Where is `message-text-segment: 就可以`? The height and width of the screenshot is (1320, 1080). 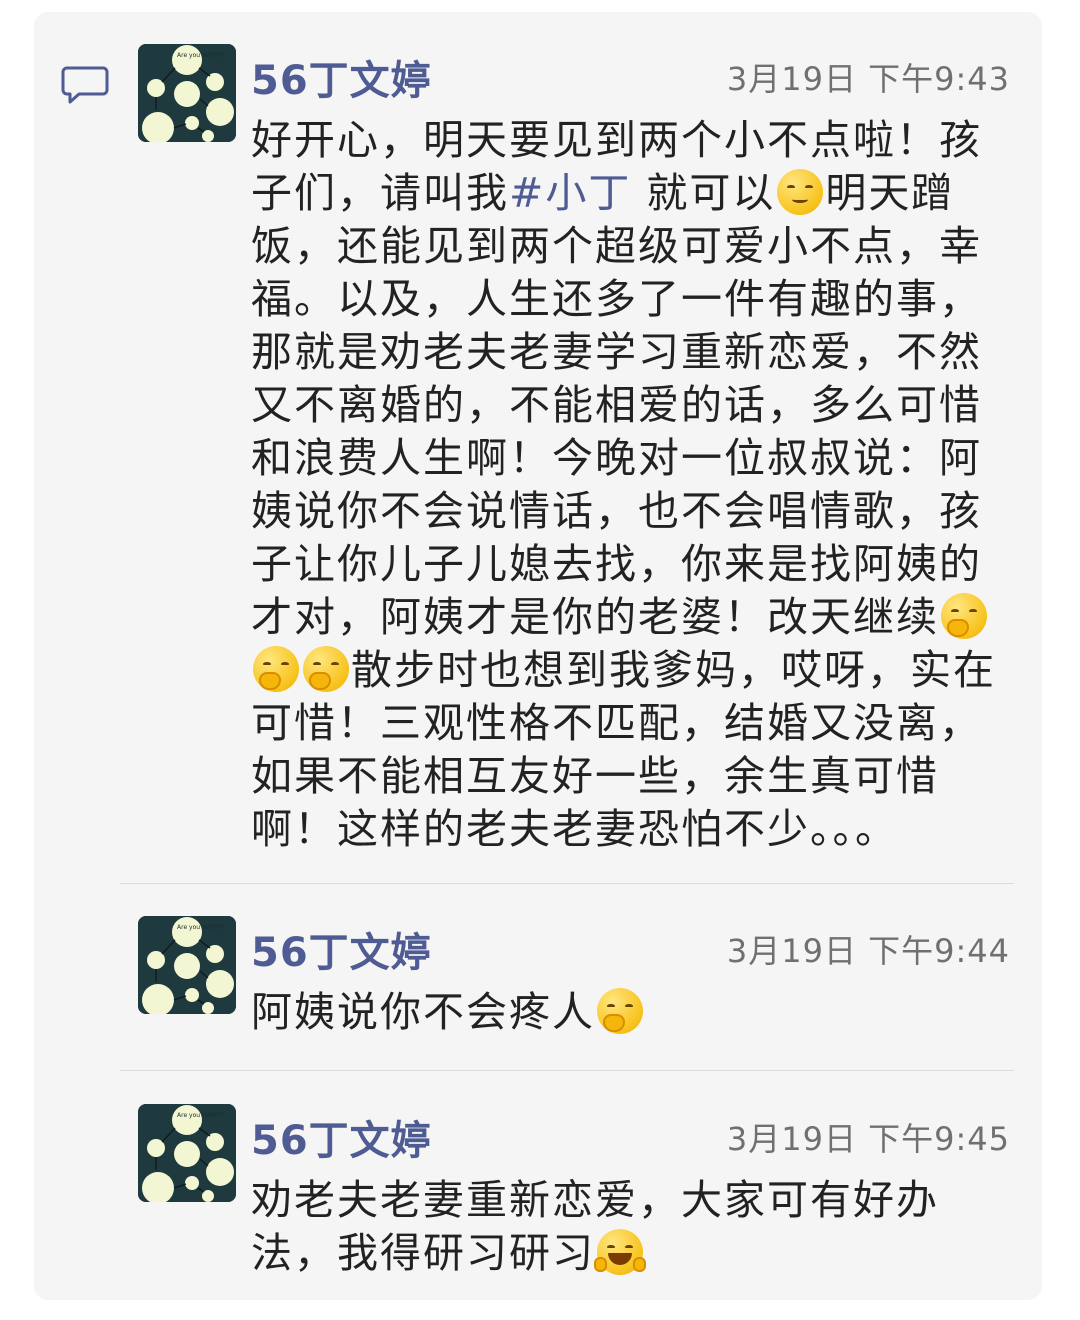 message-text-segment: 就可以 is located at coordinates (703, 193).